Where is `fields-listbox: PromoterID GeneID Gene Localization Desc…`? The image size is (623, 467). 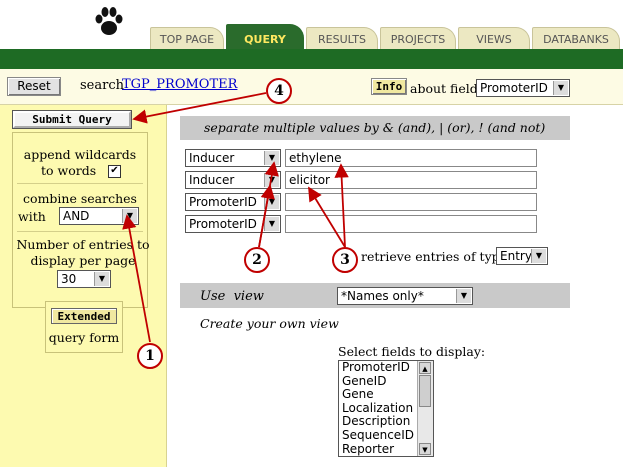 fields-listbox: PromoterID GeneID Gene Localization Desc… is located at coordinates (386, 408).